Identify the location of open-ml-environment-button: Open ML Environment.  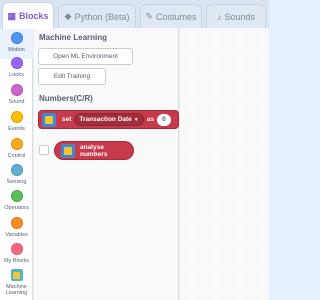
(85, 56).